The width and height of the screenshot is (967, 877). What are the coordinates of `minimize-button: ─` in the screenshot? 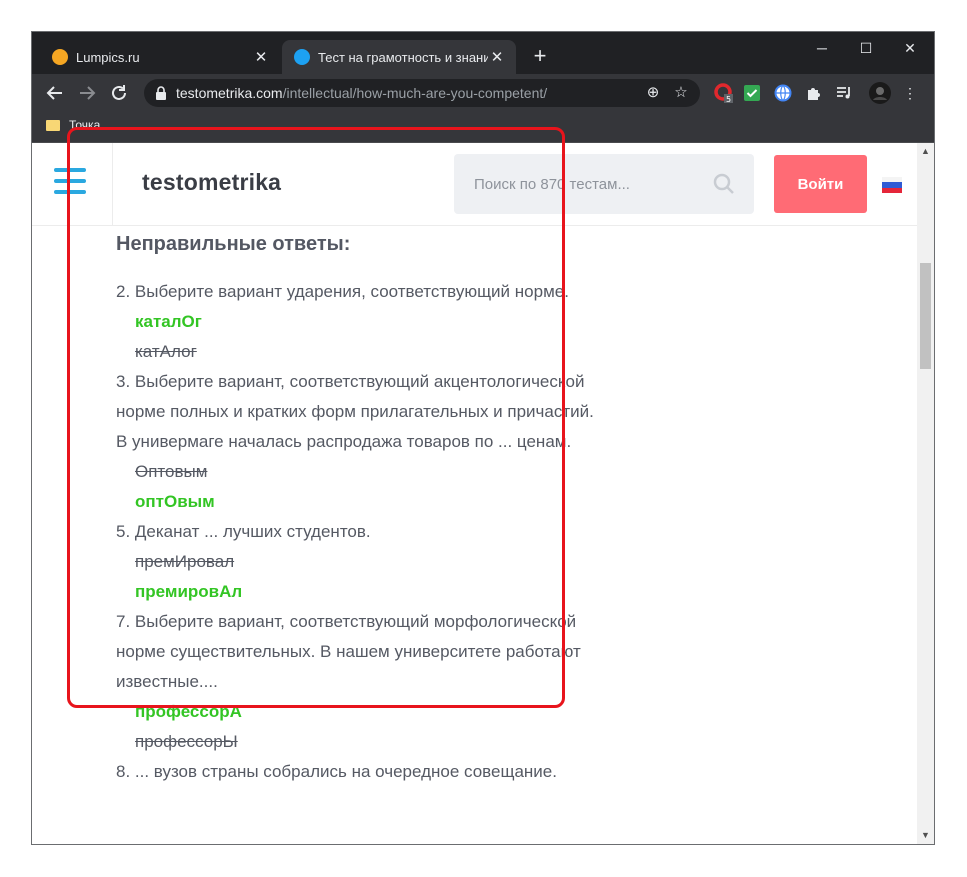 It's located at (822, 48).